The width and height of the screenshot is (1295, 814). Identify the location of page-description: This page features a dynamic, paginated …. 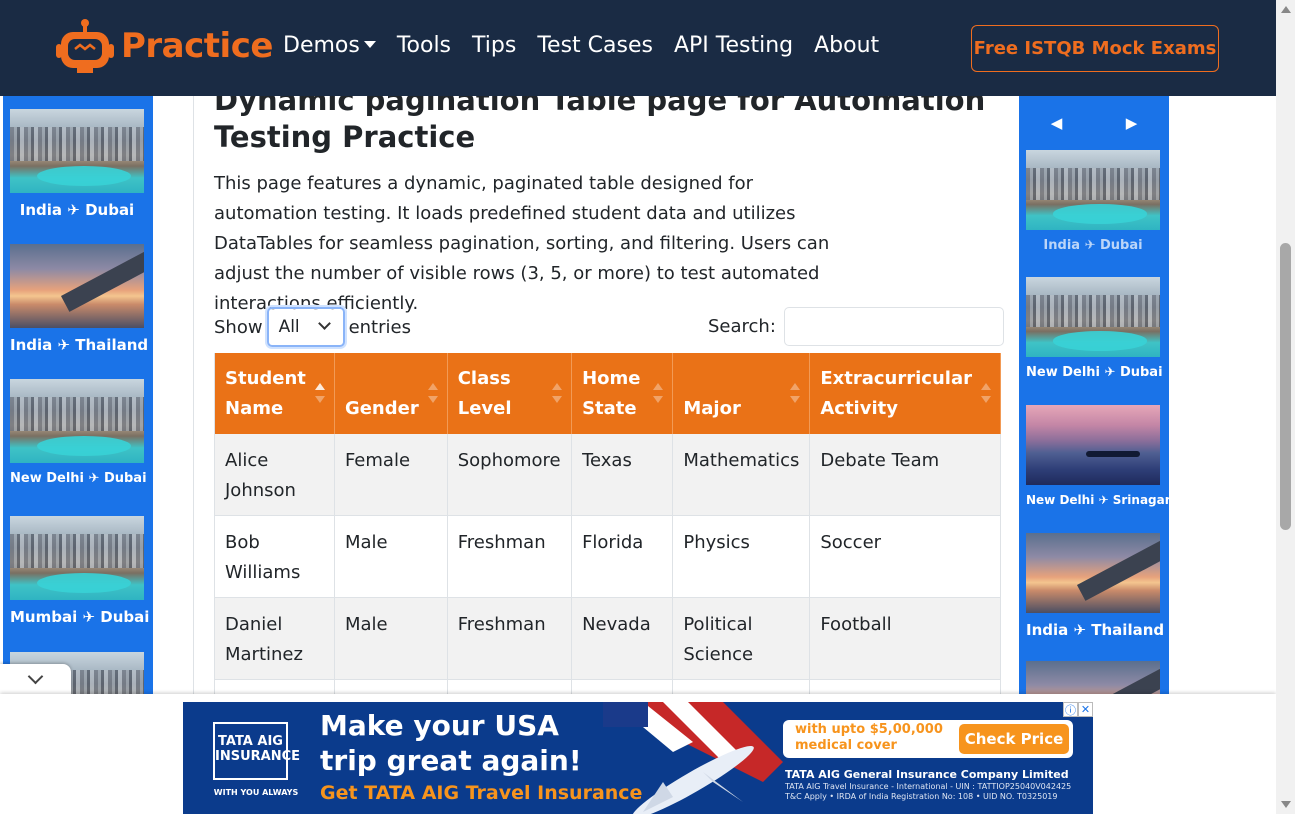
(522, 243).